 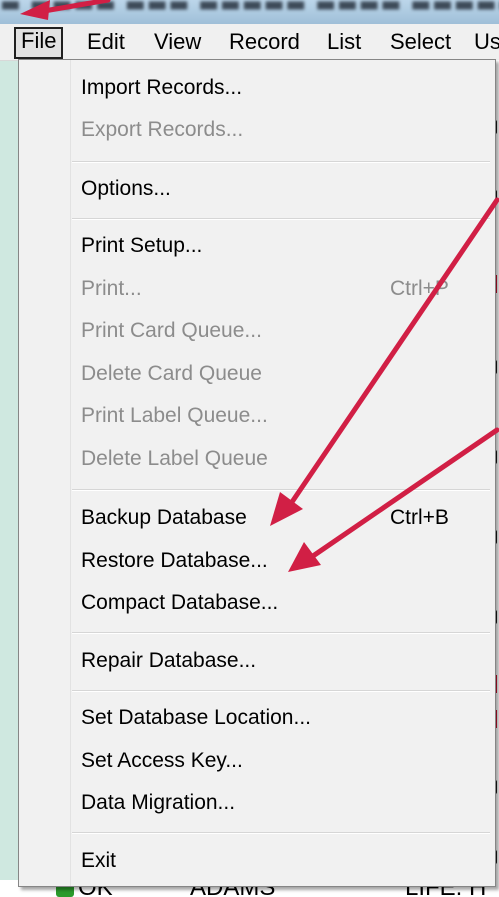 What do you see at coordinates (419, 288) in the screenshot?
I see `shortcut-print: Ctrl+P` at bounding box center [419, 288].